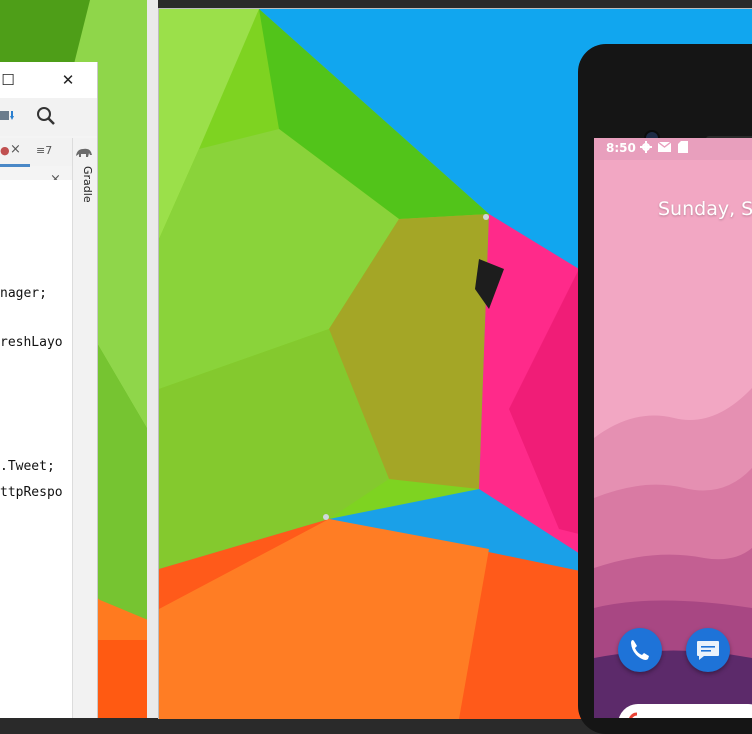 This screenshot has width=752, height=734. What do you see at coordinates (44, 150) in the screenshot?
I see `tab-list-dropdown: ≡7` at bounding box center [44, 150].